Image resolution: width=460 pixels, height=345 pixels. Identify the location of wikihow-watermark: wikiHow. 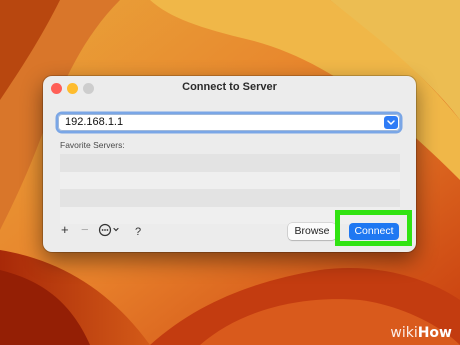
(421, 333).